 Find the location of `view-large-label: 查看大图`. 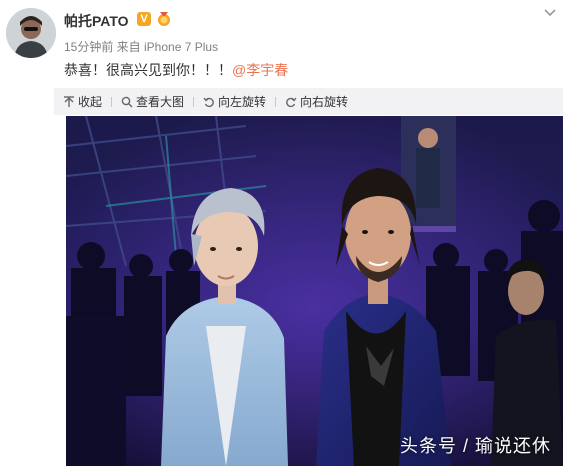

view-large-label: 查看大图 is located at coordinates (160, 102).